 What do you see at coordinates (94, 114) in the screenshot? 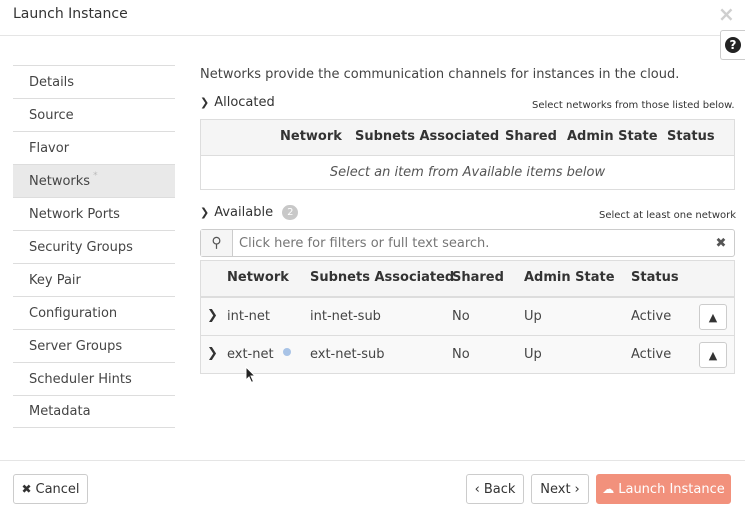
I see `sidebar-item-source: Source` at bounding box center [94, 114].